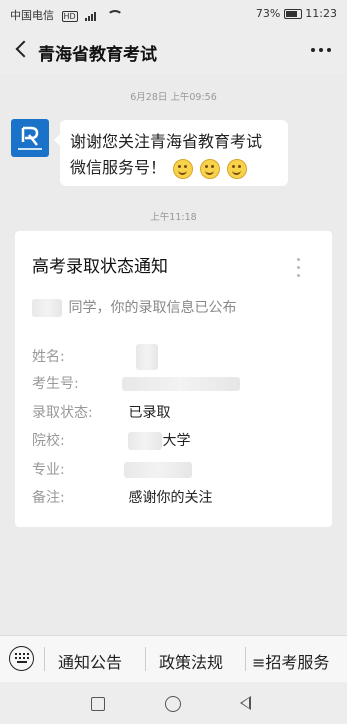 This screenshot has height=724, width=347. I want to click on field-label: 专业:, so click(48, 470).